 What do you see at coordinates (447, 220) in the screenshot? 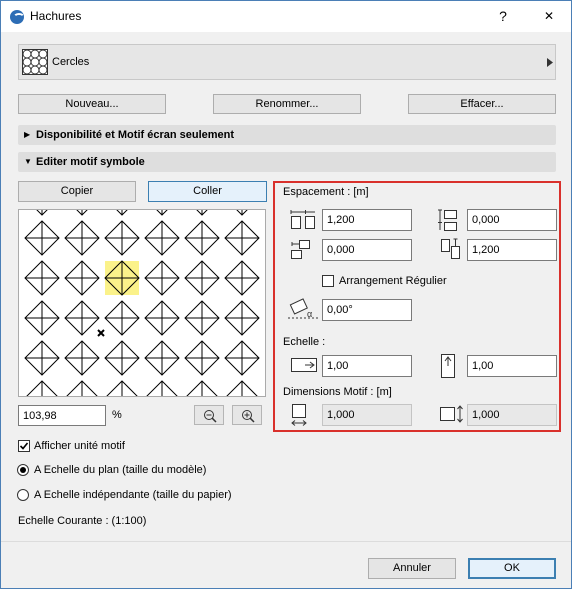
I see `vertical-spacing-icon` at bounding box center [447, 220].